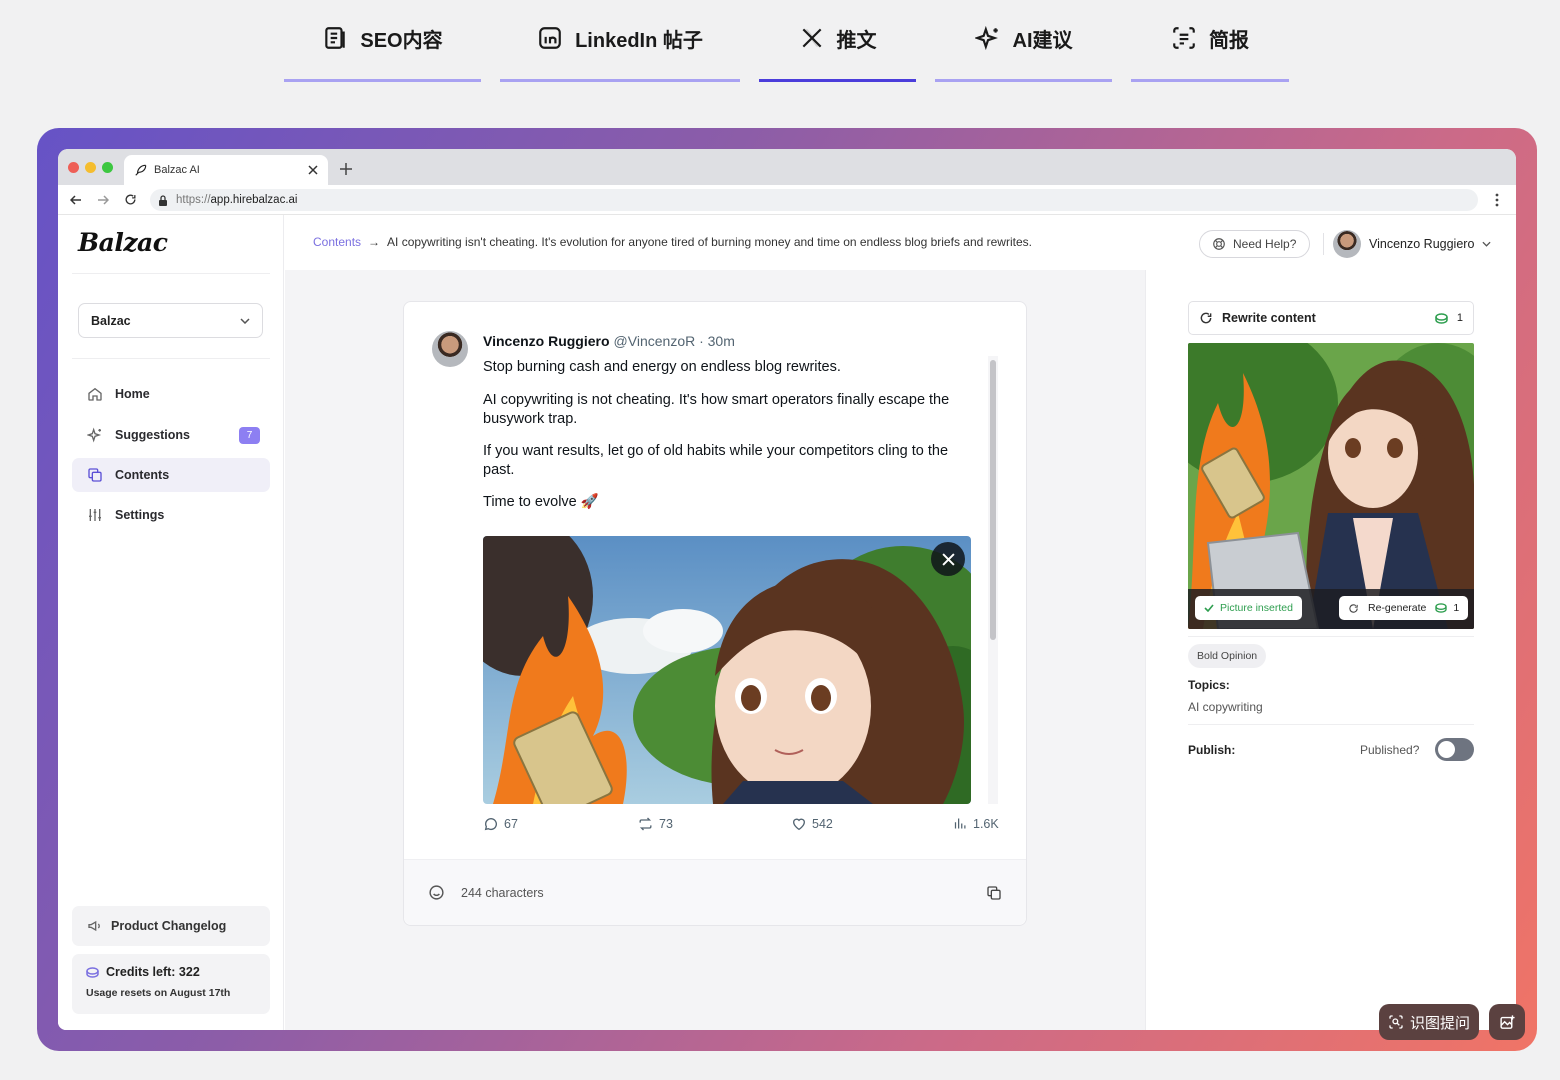 The height and width of the screenshot is (1080, 1560). Describe the element at coordinates (1227, 656) in the screenshot. I see `tone-tag: Bold Opinion` at that location.